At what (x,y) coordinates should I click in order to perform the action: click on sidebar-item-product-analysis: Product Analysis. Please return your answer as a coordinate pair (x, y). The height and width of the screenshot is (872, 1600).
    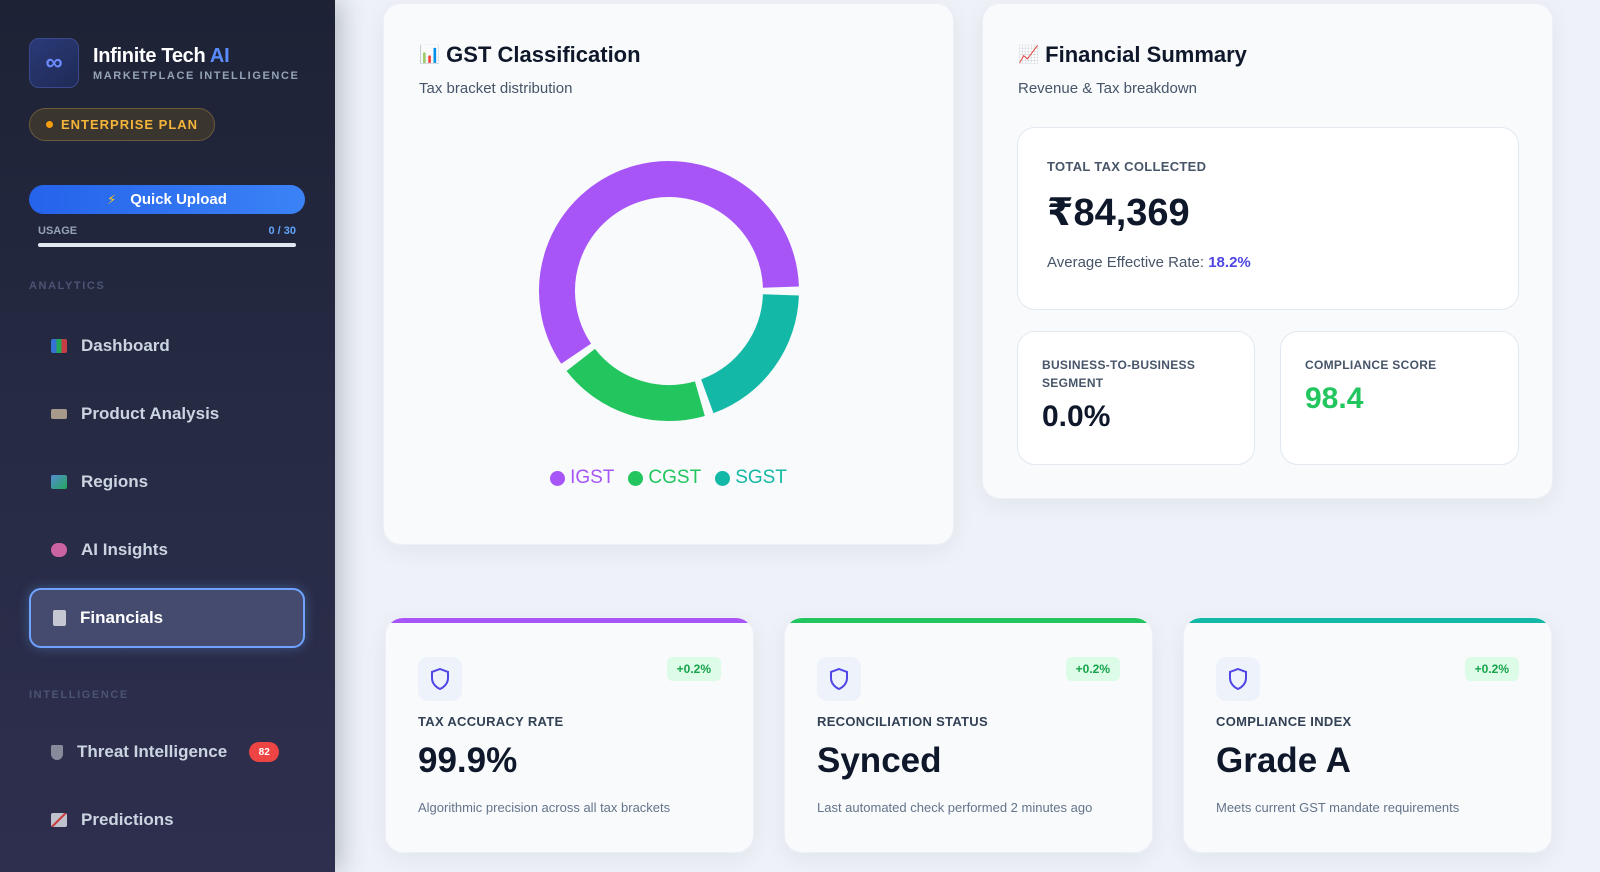
    Looking at the image, I should click on (167, 414).